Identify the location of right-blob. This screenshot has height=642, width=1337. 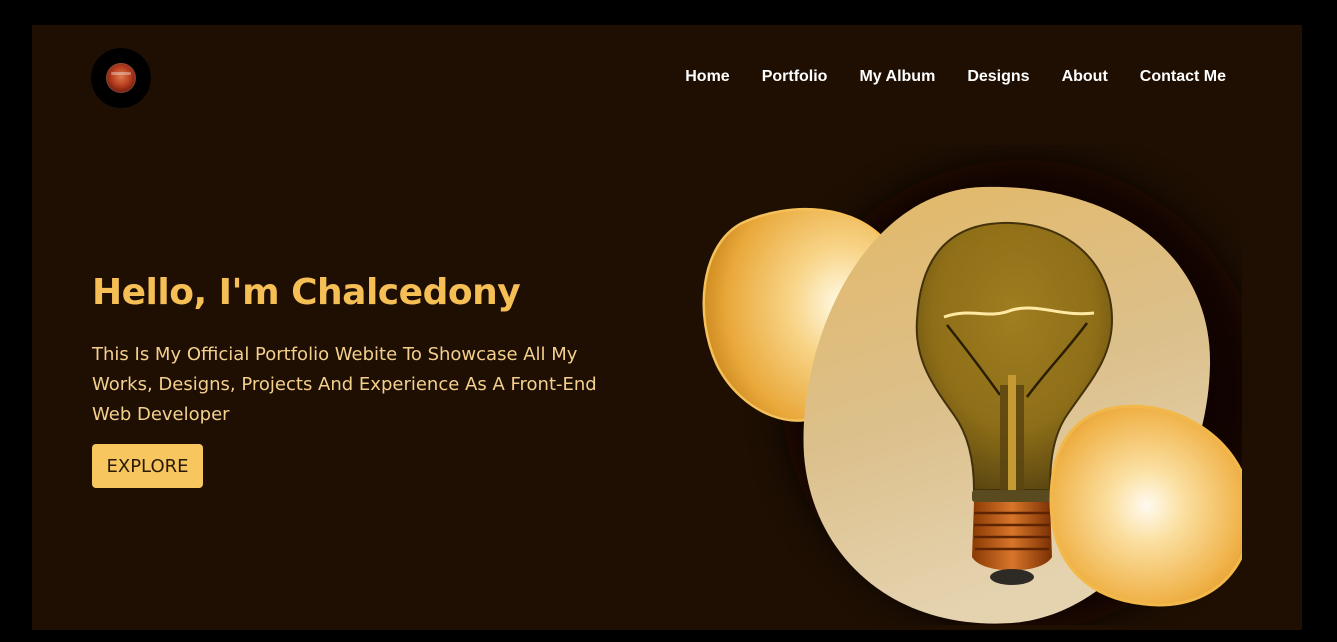
(1145, 505).